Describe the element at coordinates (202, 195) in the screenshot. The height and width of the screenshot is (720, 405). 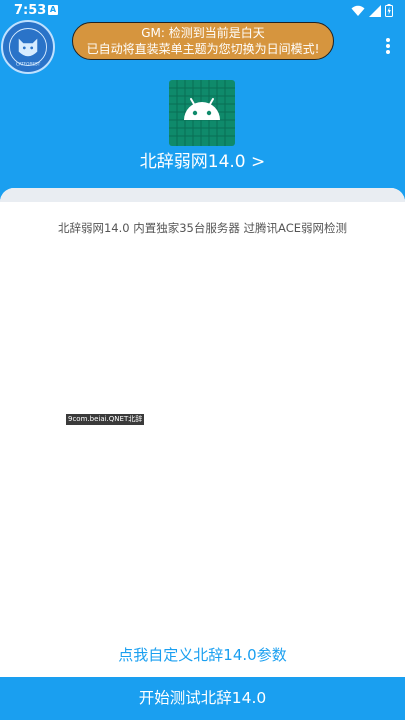
I see `card-top-strip` at that location.